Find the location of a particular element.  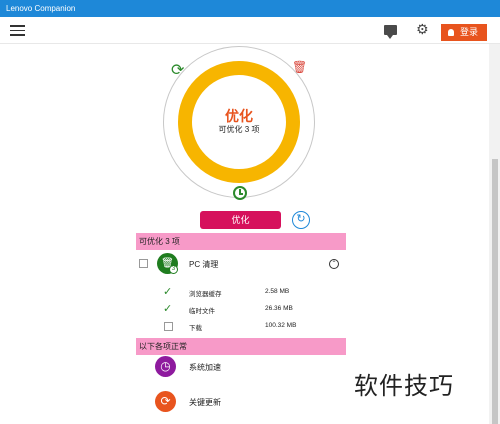

clock-icon is located at coordinates (240, 193).